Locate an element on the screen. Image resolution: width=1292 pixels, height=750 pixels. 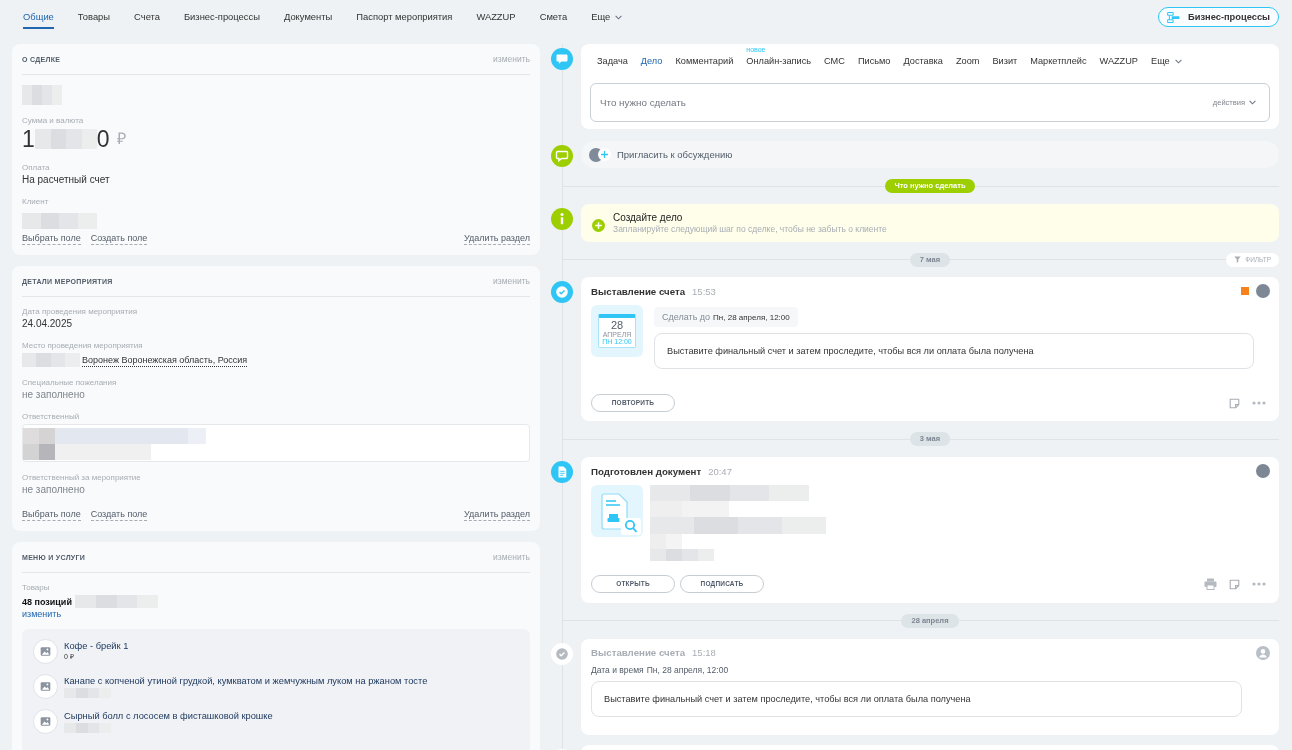
address-link: Воронеж Воронежская область, Россия is located at coordinates (165, 360).